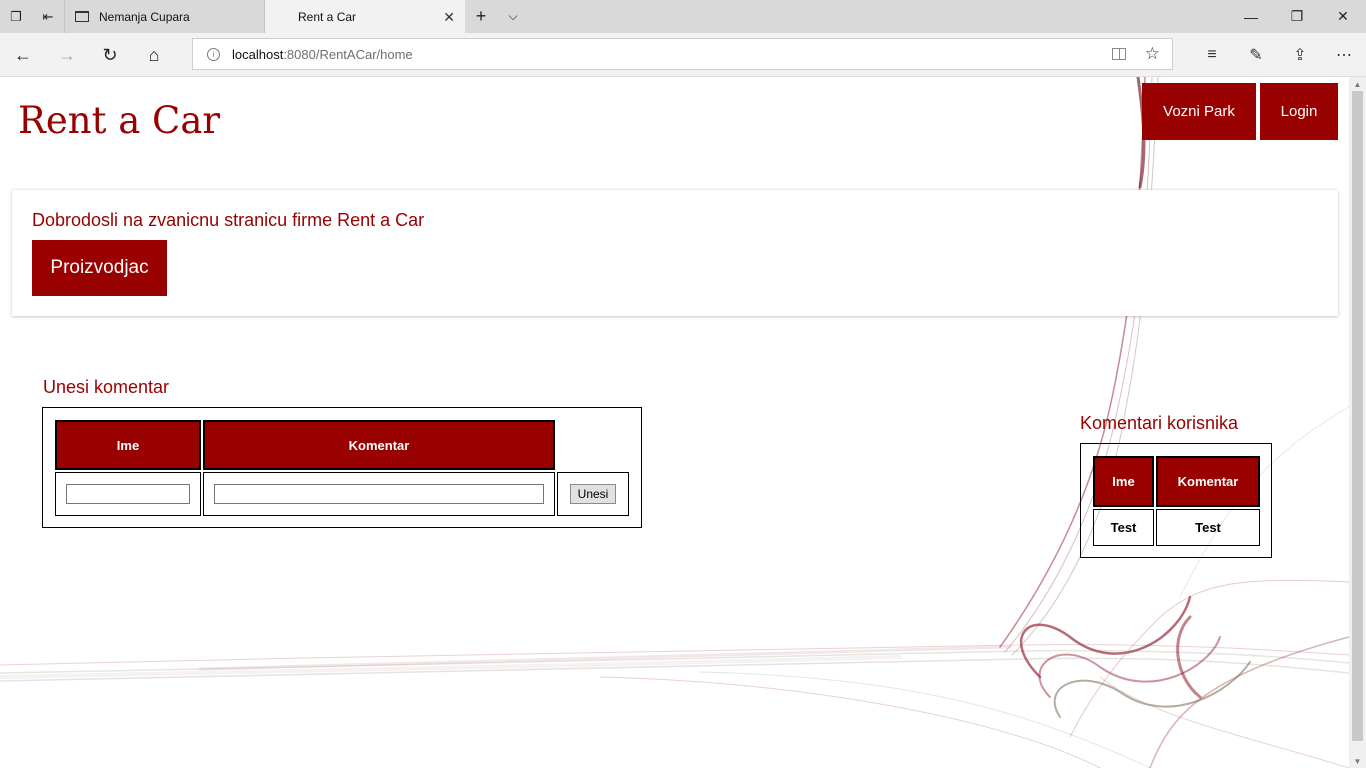  I want to click on scrollbar-thumb, so click(1357, 416).